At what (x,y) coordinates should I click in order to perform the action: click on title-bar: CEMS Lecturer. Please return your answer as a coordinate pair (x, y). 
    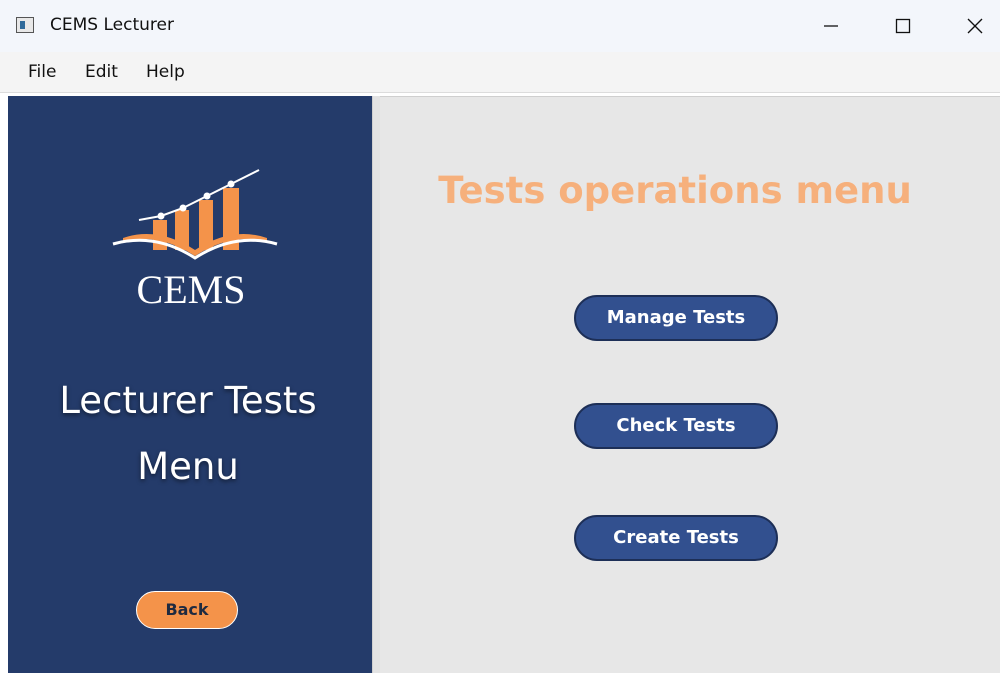
    Looking at the image, I should click on (500, 26).